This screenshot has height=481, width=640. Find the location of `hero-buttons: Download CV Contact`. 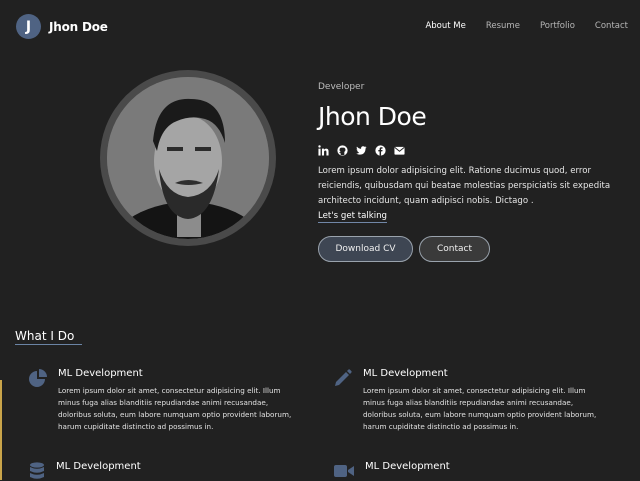

hero-buttons: Download CV Contact is located at coordinates (468, 249).